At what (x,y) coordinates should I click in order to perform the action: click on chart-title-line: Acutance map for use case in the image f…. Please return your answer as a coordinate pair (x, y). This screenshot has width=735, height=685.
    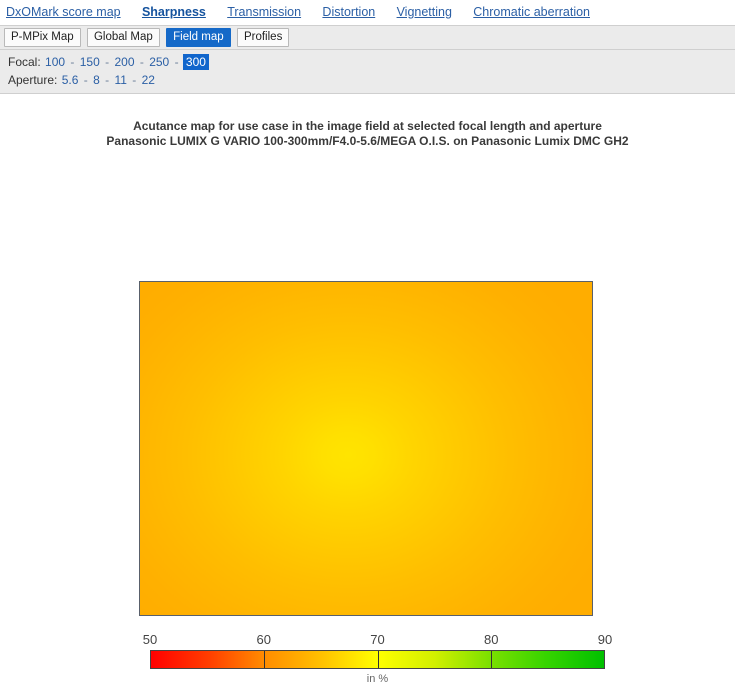
    Looking at the image, I should click on (367, 126).